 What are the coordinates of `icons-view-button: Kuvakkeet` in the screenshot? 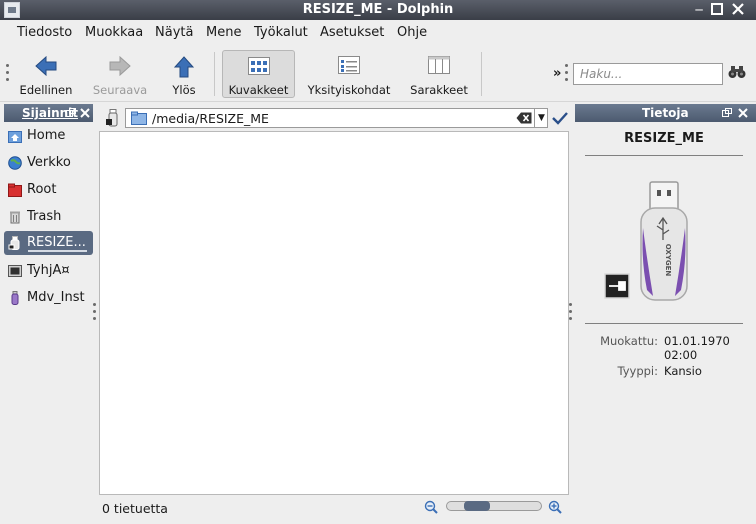 It's located at (258, 74).